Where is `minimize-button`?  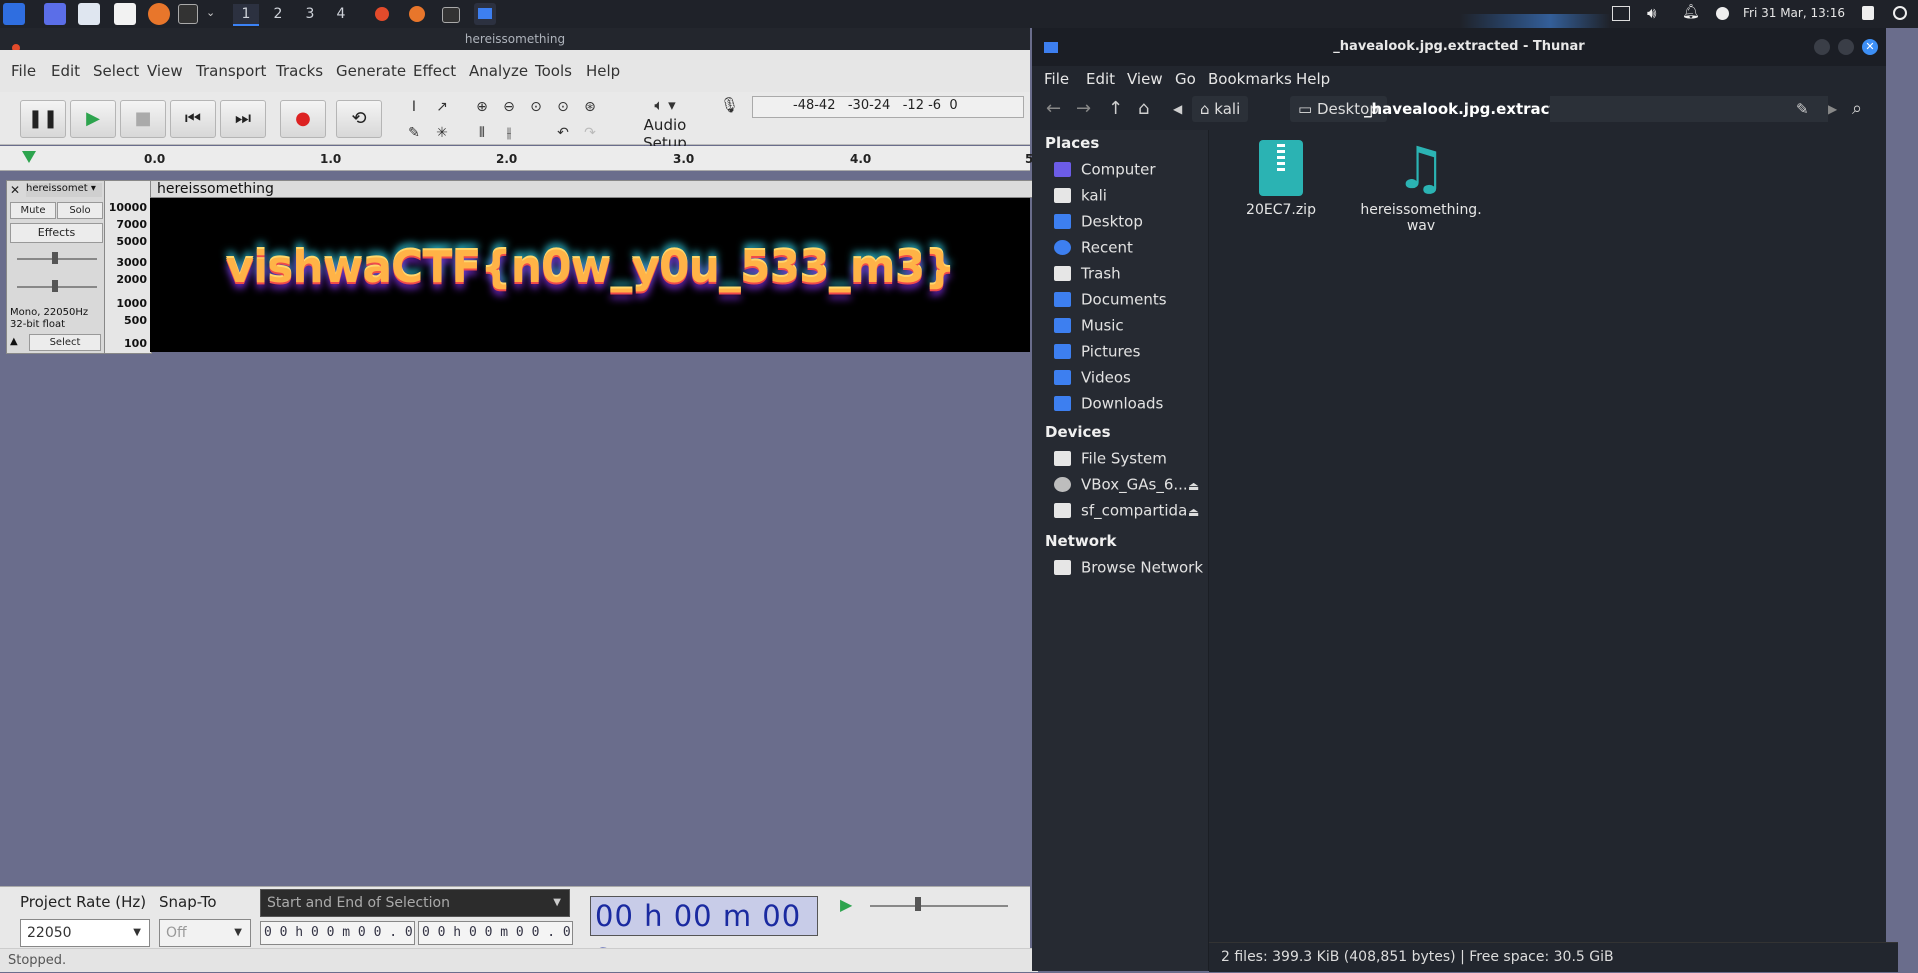
minimize-button is located at coordinates (1822, 47).